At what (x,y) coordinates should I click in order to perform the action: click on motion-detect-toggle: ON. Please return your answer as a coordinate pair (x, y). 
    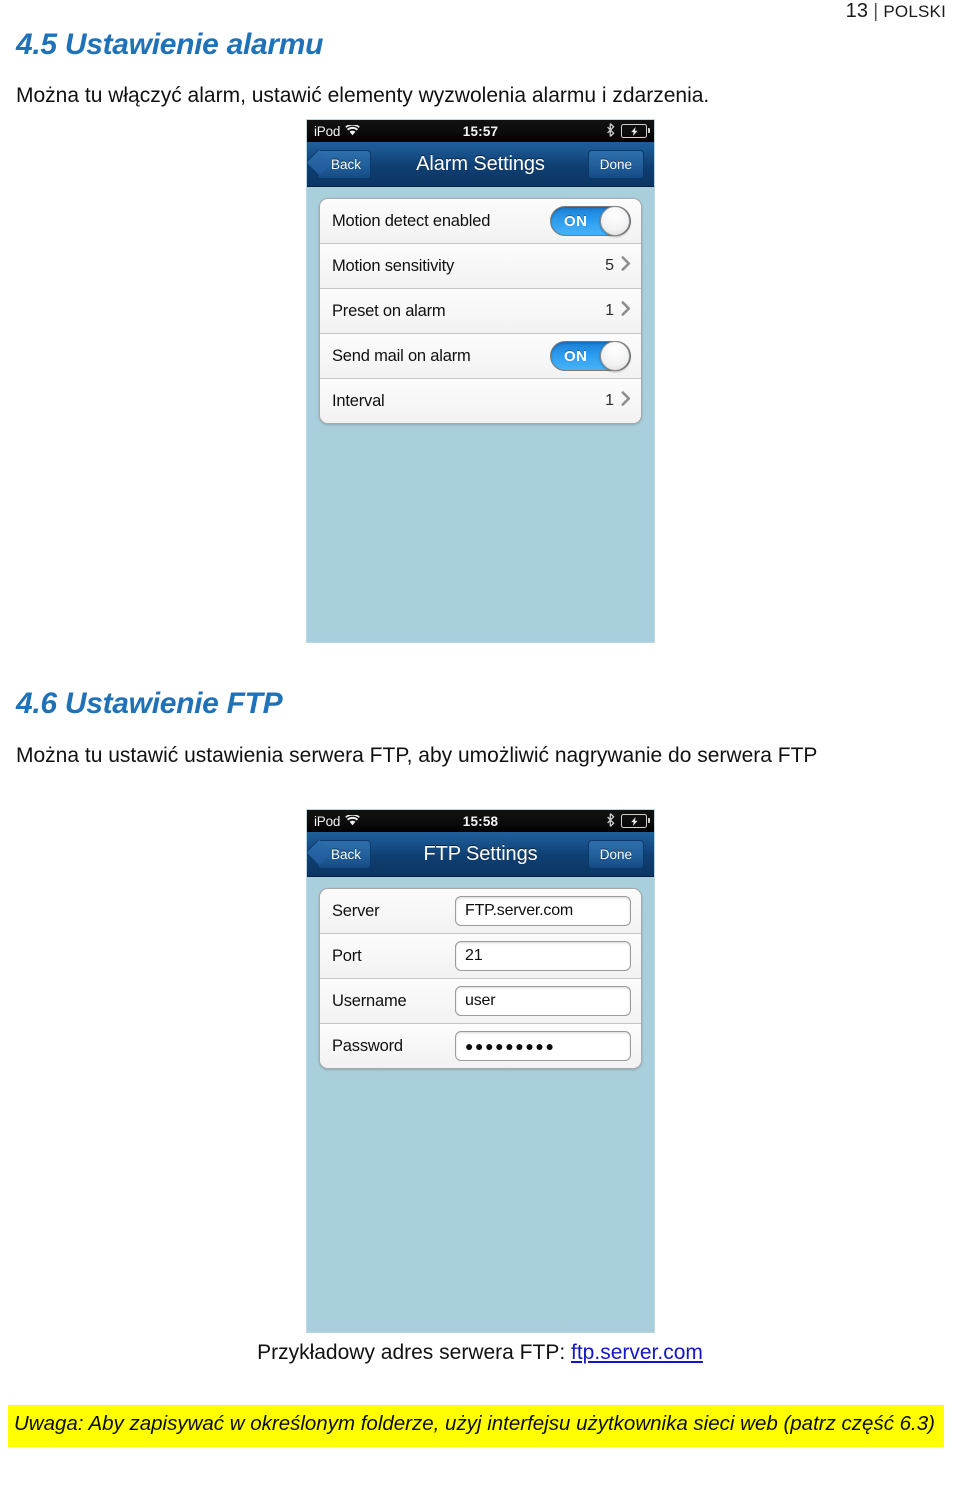
    Looking at the image, I should click on (590, 221).